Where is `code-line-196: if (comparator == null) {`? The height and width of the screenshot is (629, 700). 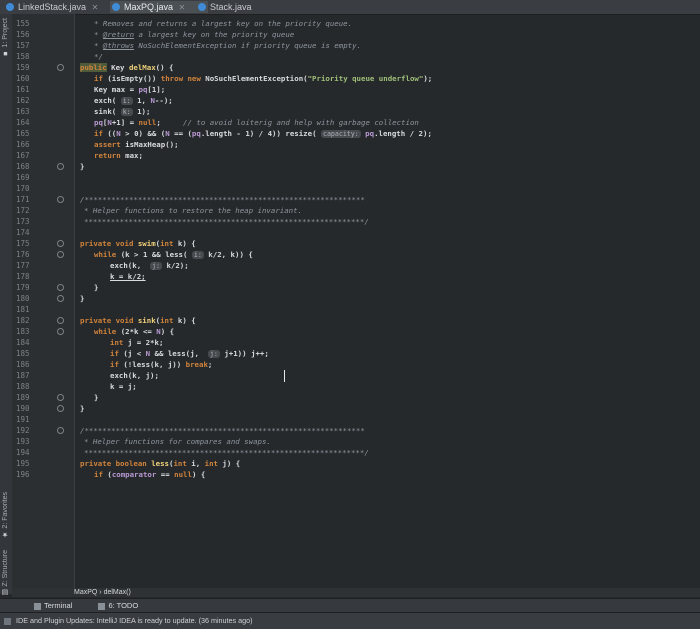
code-line-196: if (comparator == null) { is located at coordinates (149, 474).